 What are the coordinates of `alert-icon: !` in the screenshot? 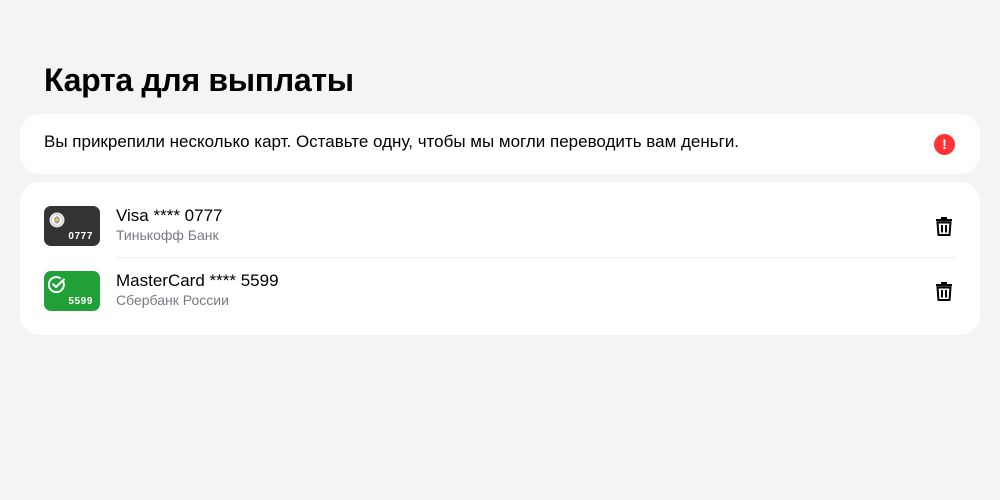 It's located at (944, 144).